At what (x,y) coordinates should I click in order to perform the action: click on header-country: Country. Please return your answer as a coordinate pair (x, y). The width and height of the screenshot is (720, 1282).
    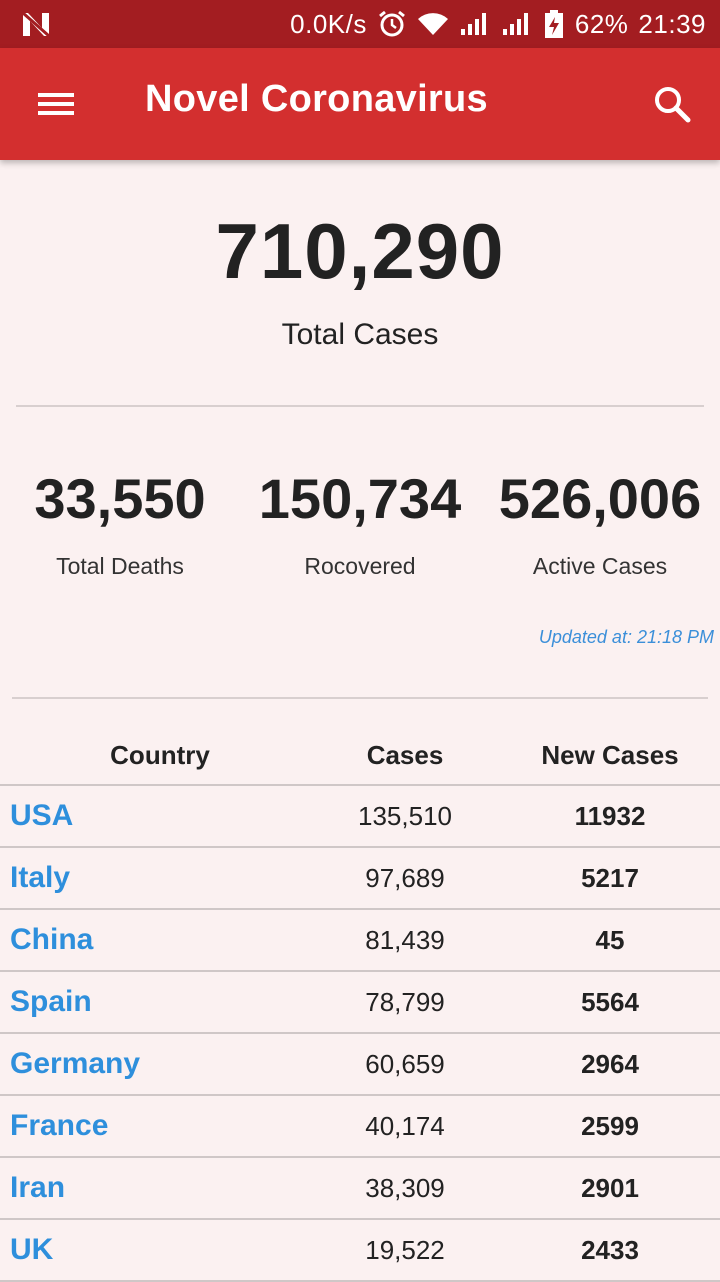
    Looking at the image, I should click on (160, 754).